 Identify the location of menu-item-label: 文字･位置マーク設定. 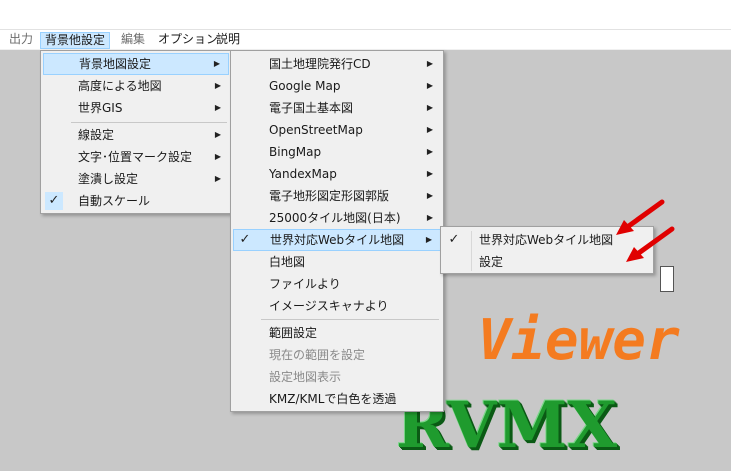
(135, 157).